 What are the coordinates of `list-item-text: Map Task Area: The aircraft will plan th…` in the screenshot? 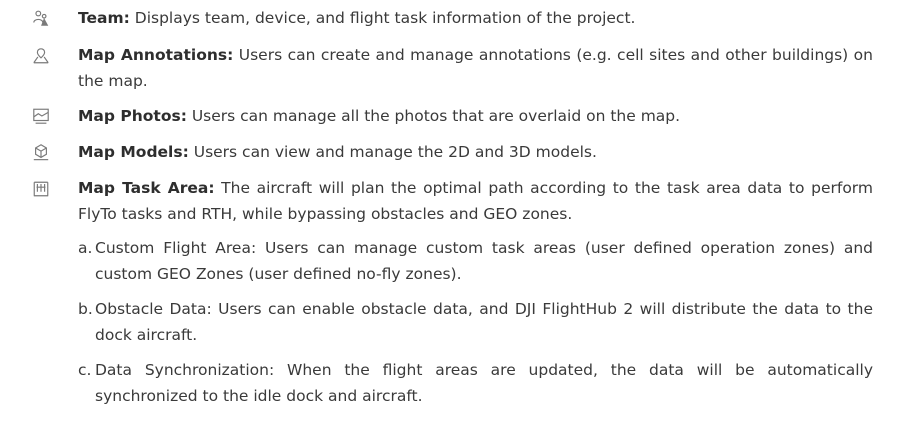 It's located at (475, 201).